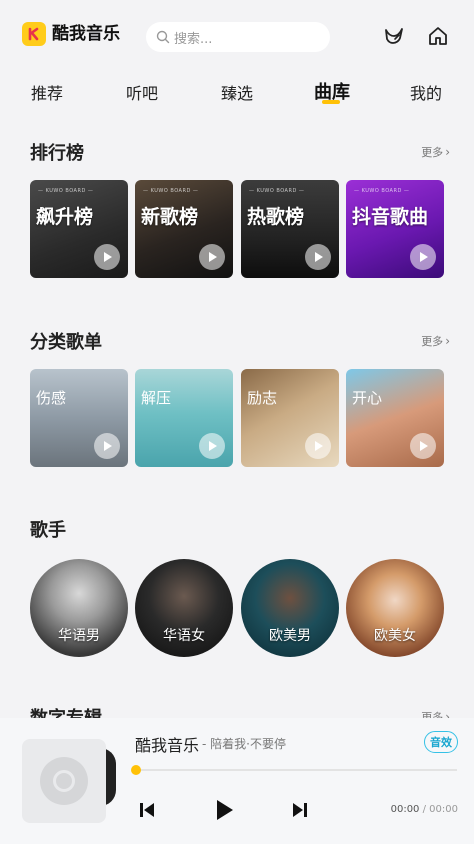  What do you see at coordinates (79, 229) in the screenshot?
I see `chart-card-rising: — KUWO BOARD — 飙升榜` at bounding box center [79, 229].